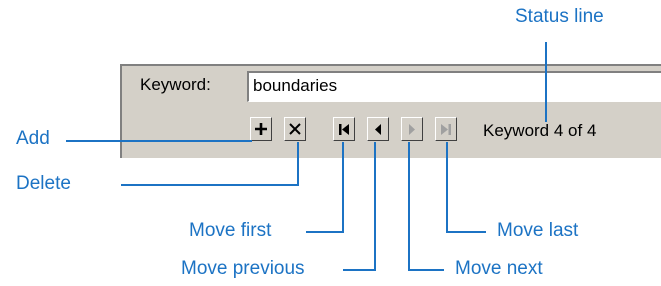 Image resolution: width=661 pixels, height=286 pixels. I want to click on move-last-leader, so click(466, 187).